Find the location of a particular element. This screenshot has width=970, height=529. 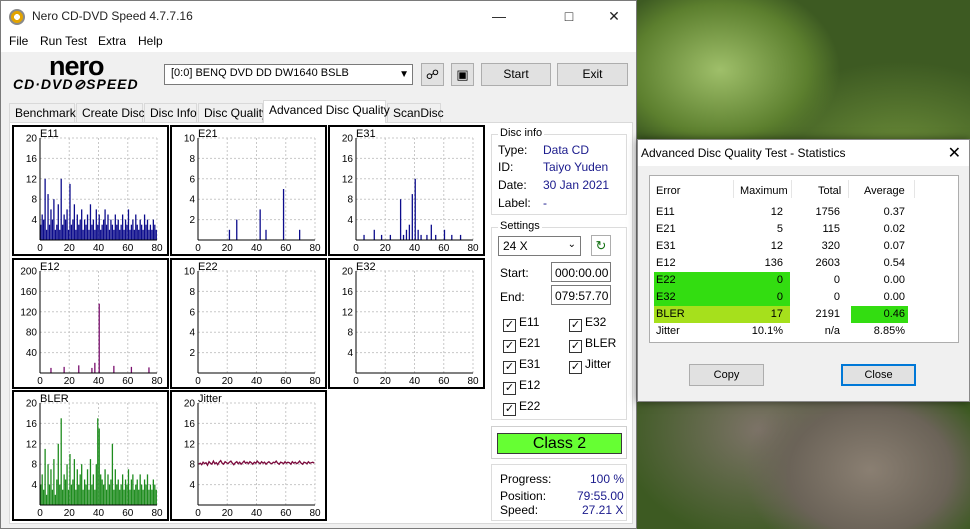

statistics-row-e11: E11 12 1756 0.37 is located at coordinates (805, 212).